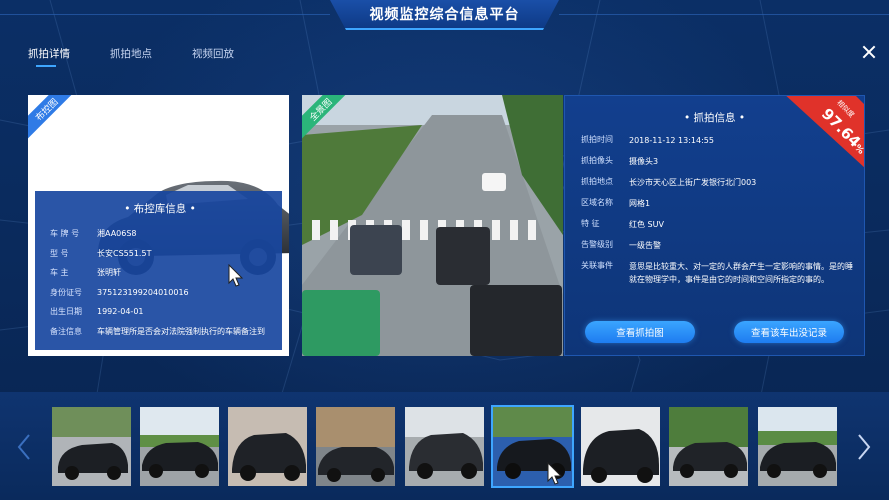  Describe the element at coordinates (644, 161) in the screenshot. I see `capture-value: 摄像头3` at that location.